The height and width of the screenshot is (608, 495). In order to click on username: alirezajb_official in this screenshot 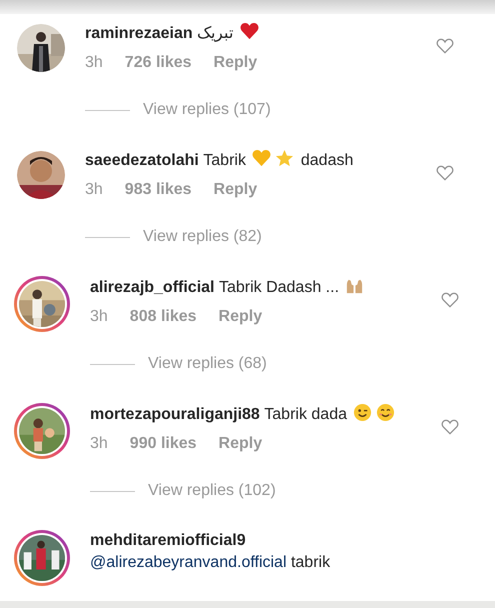, I will do `click(152, 287)`.